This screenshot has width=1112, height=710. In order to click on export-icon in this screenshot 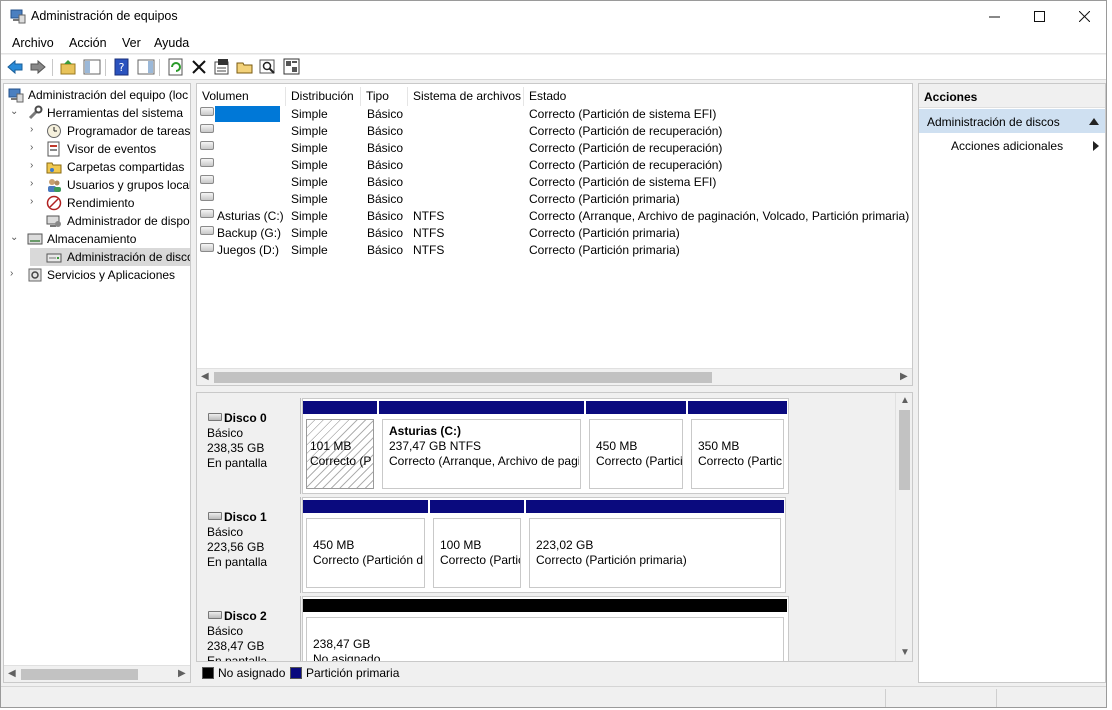, I will do `click(292, 67)`.